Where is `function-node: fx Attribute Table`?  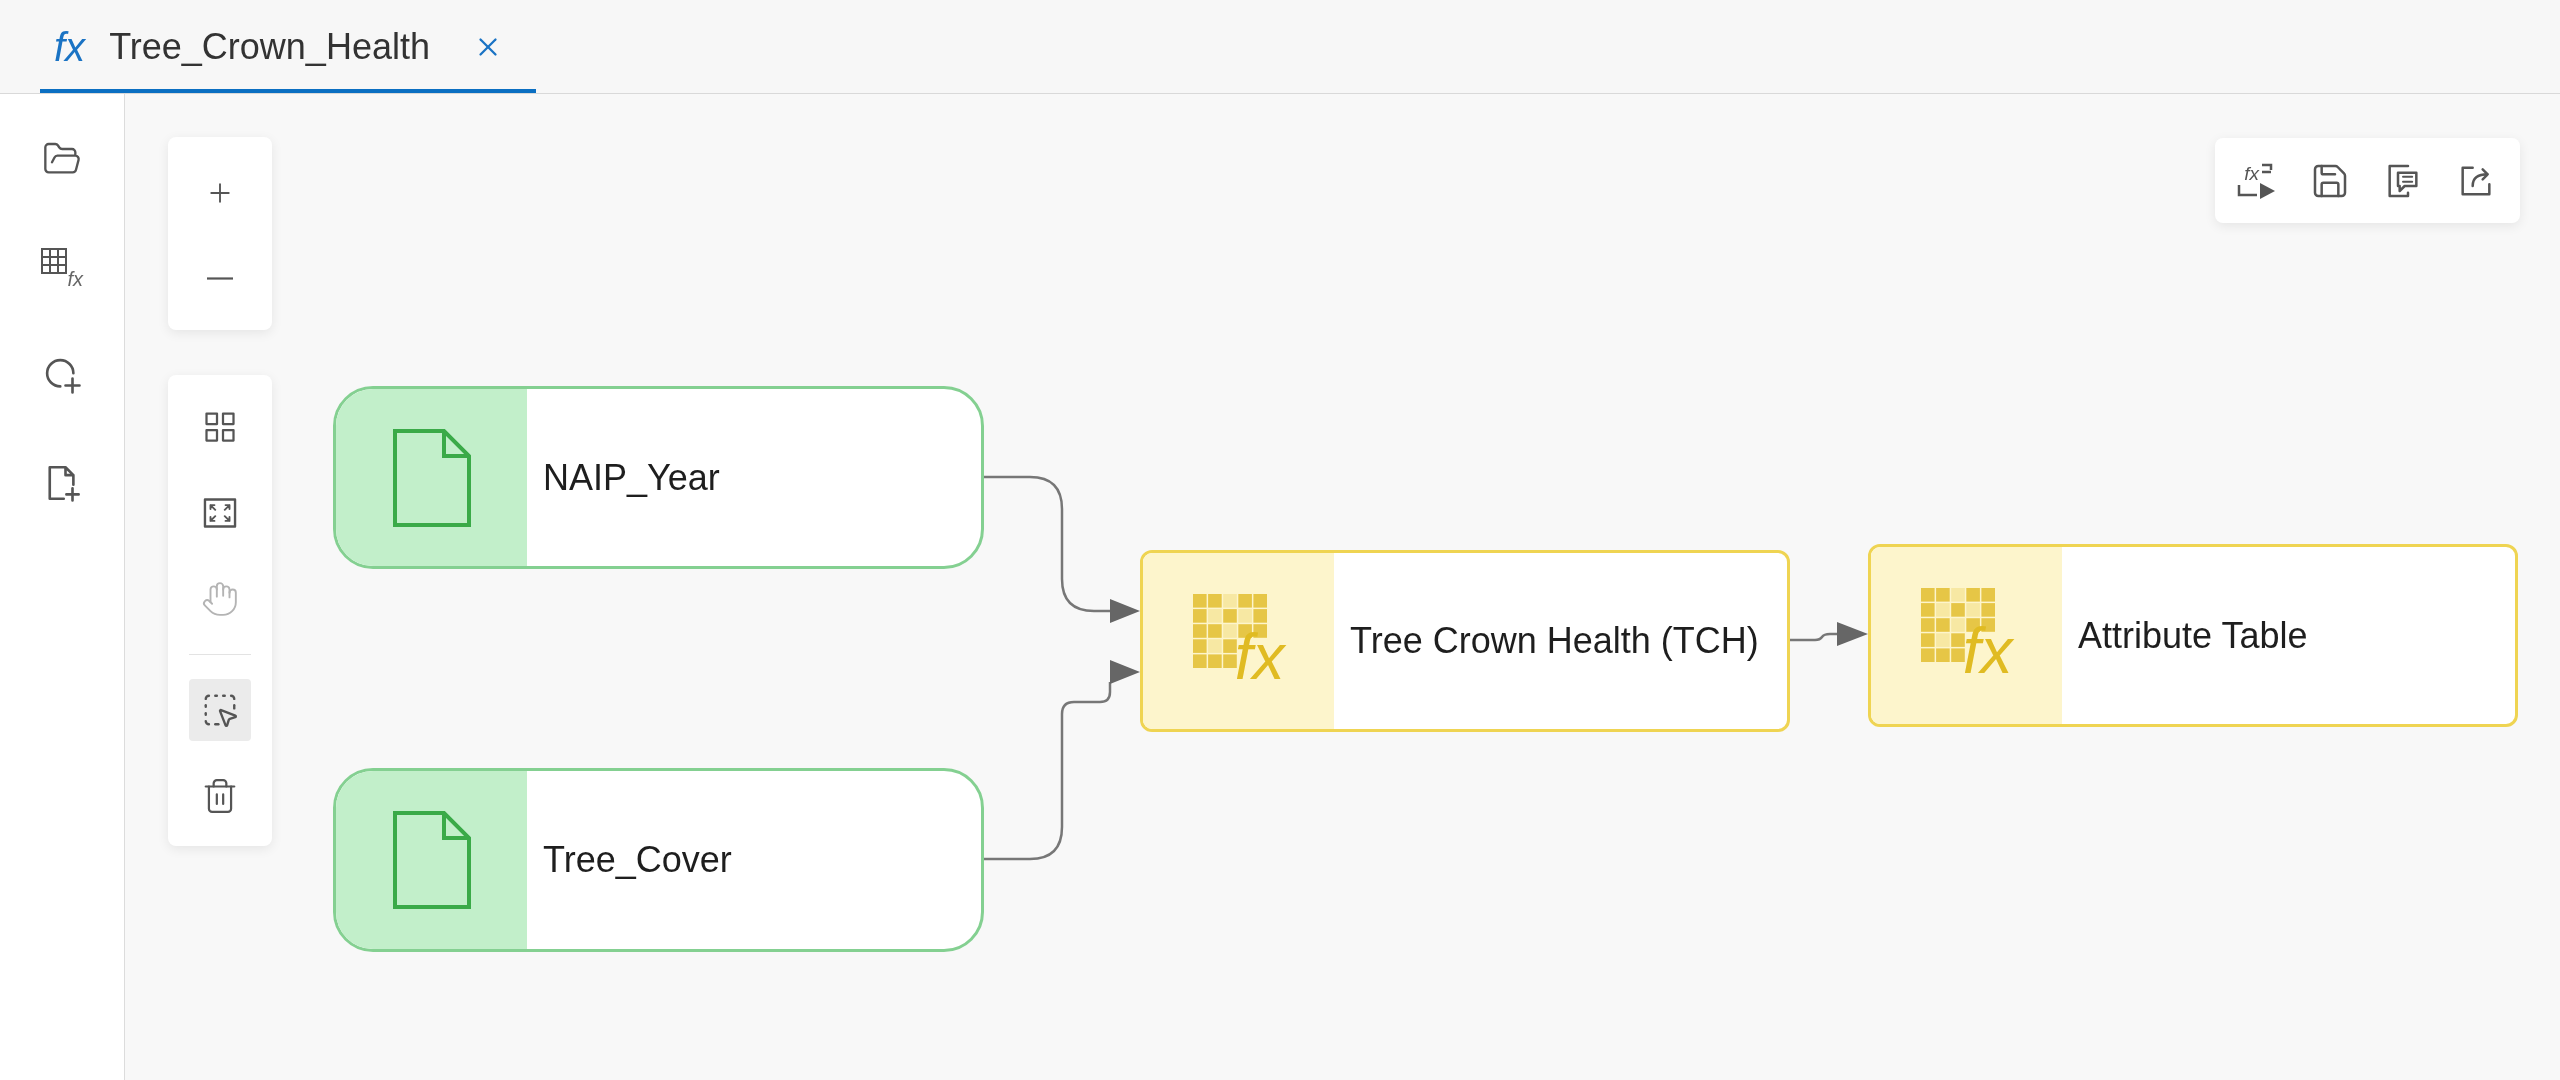 function-node: fx Attribute Table is located at coordinates (2193, 635).